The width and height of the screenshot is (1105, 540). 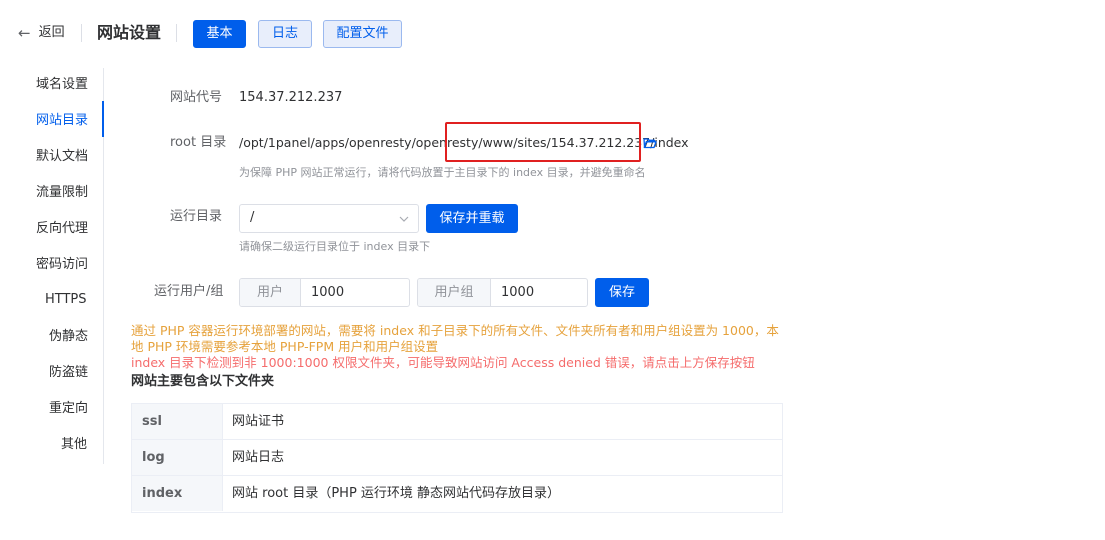 What do you see at coordinates (404, 219) in the screenshot?
I see `chevron-down-icon` at bounding box center [404, 219].